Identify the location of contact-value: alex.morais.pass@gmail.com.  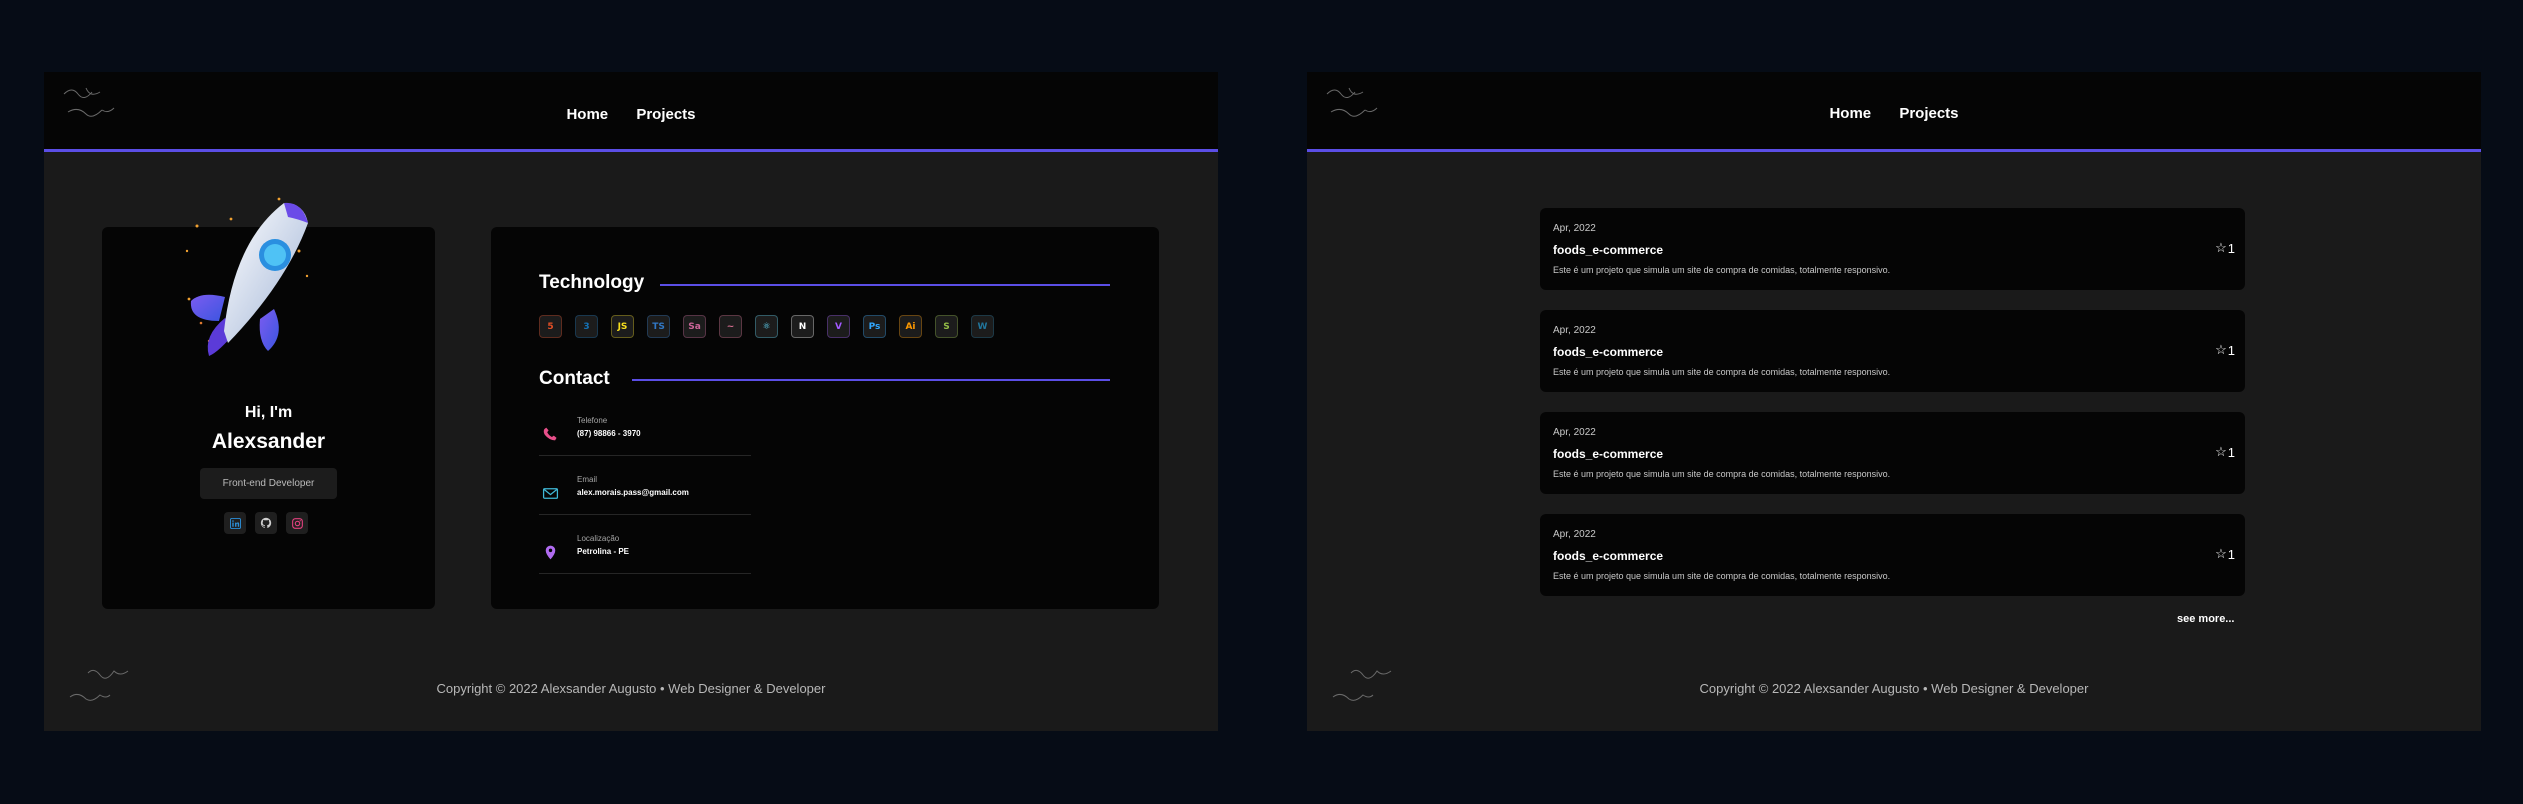
(633, 492).